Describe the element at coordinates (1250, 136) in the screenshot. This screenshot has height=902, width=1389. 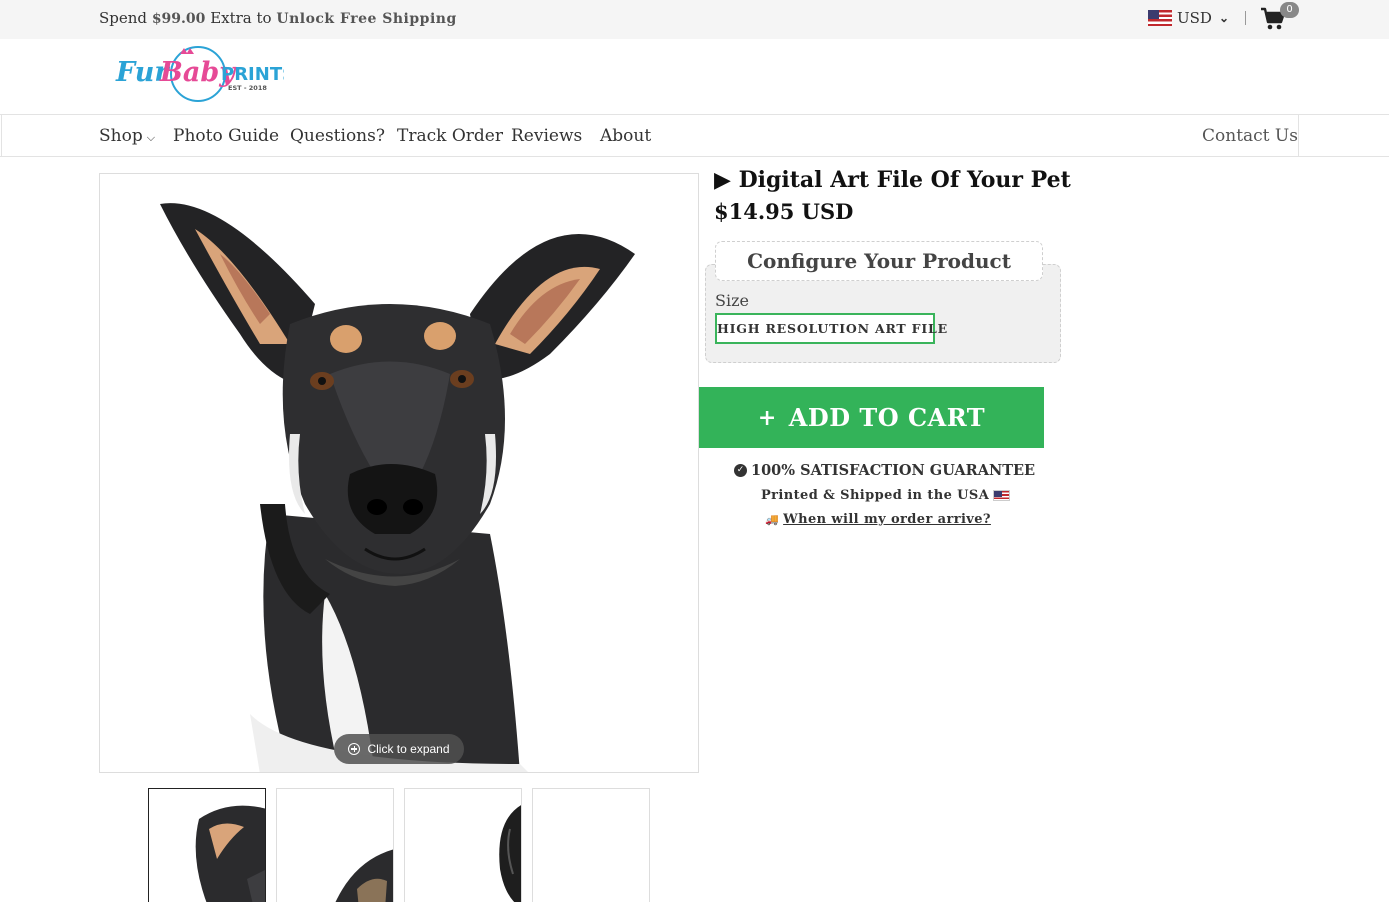
I see `nav-contact-us: Contact Us` at that location.